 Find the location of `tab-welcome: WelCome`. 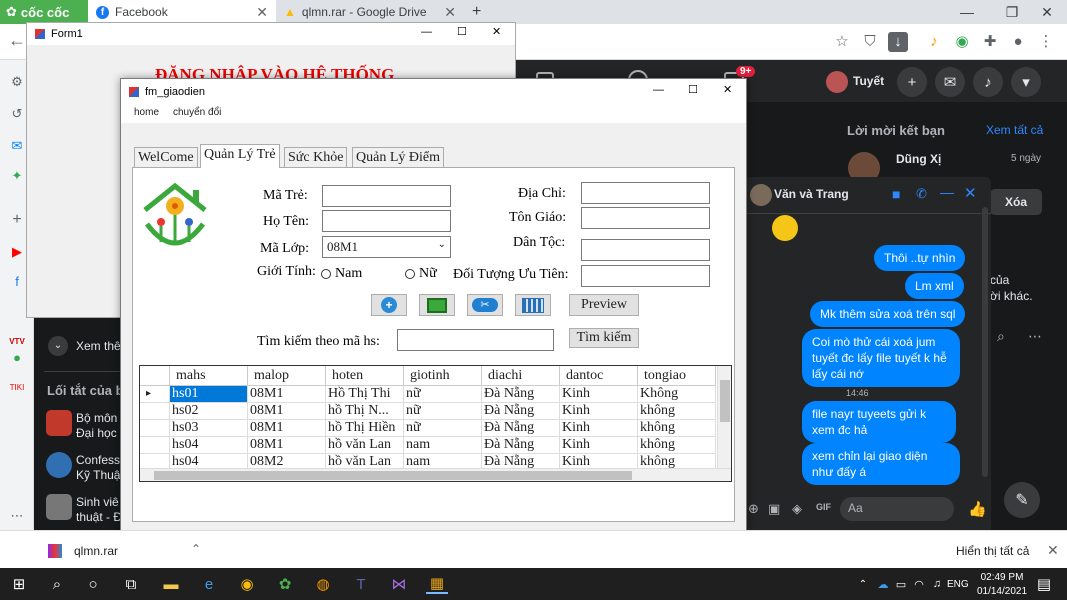

tab-welcome: WelCome is located at coordinates (166, 157).